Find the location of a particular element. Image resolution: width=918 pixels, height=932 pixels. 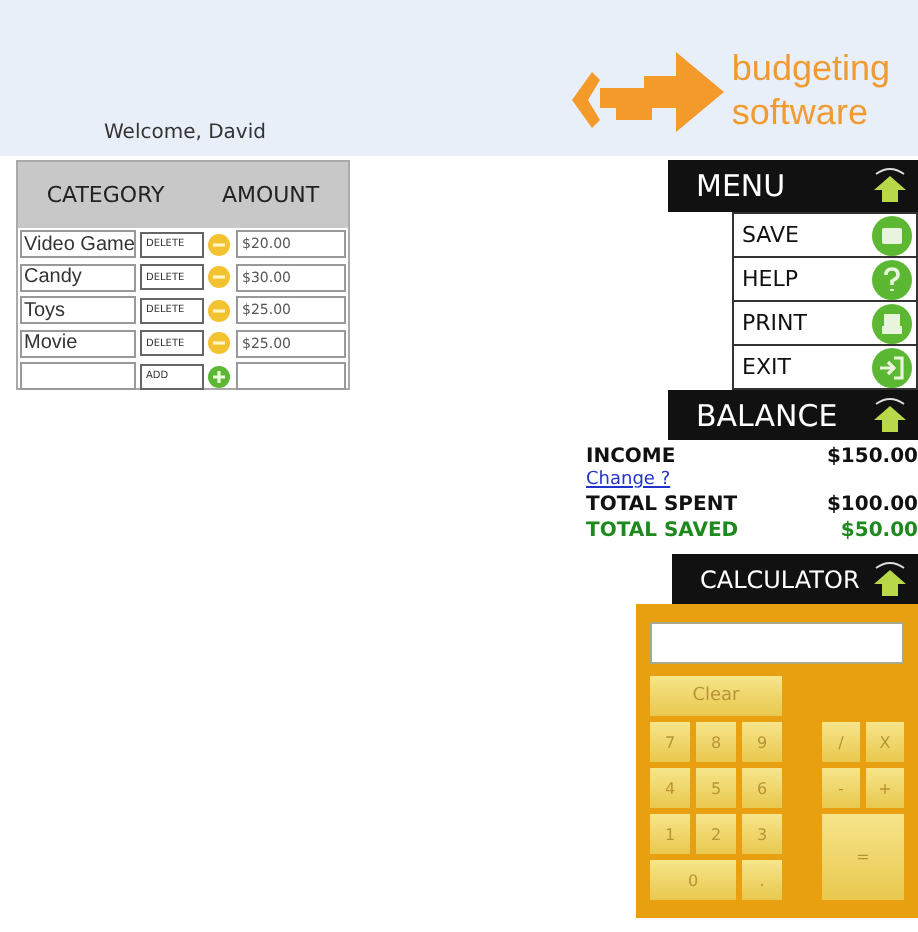

calculator-key: 3 is located at coordinates (762, 834).